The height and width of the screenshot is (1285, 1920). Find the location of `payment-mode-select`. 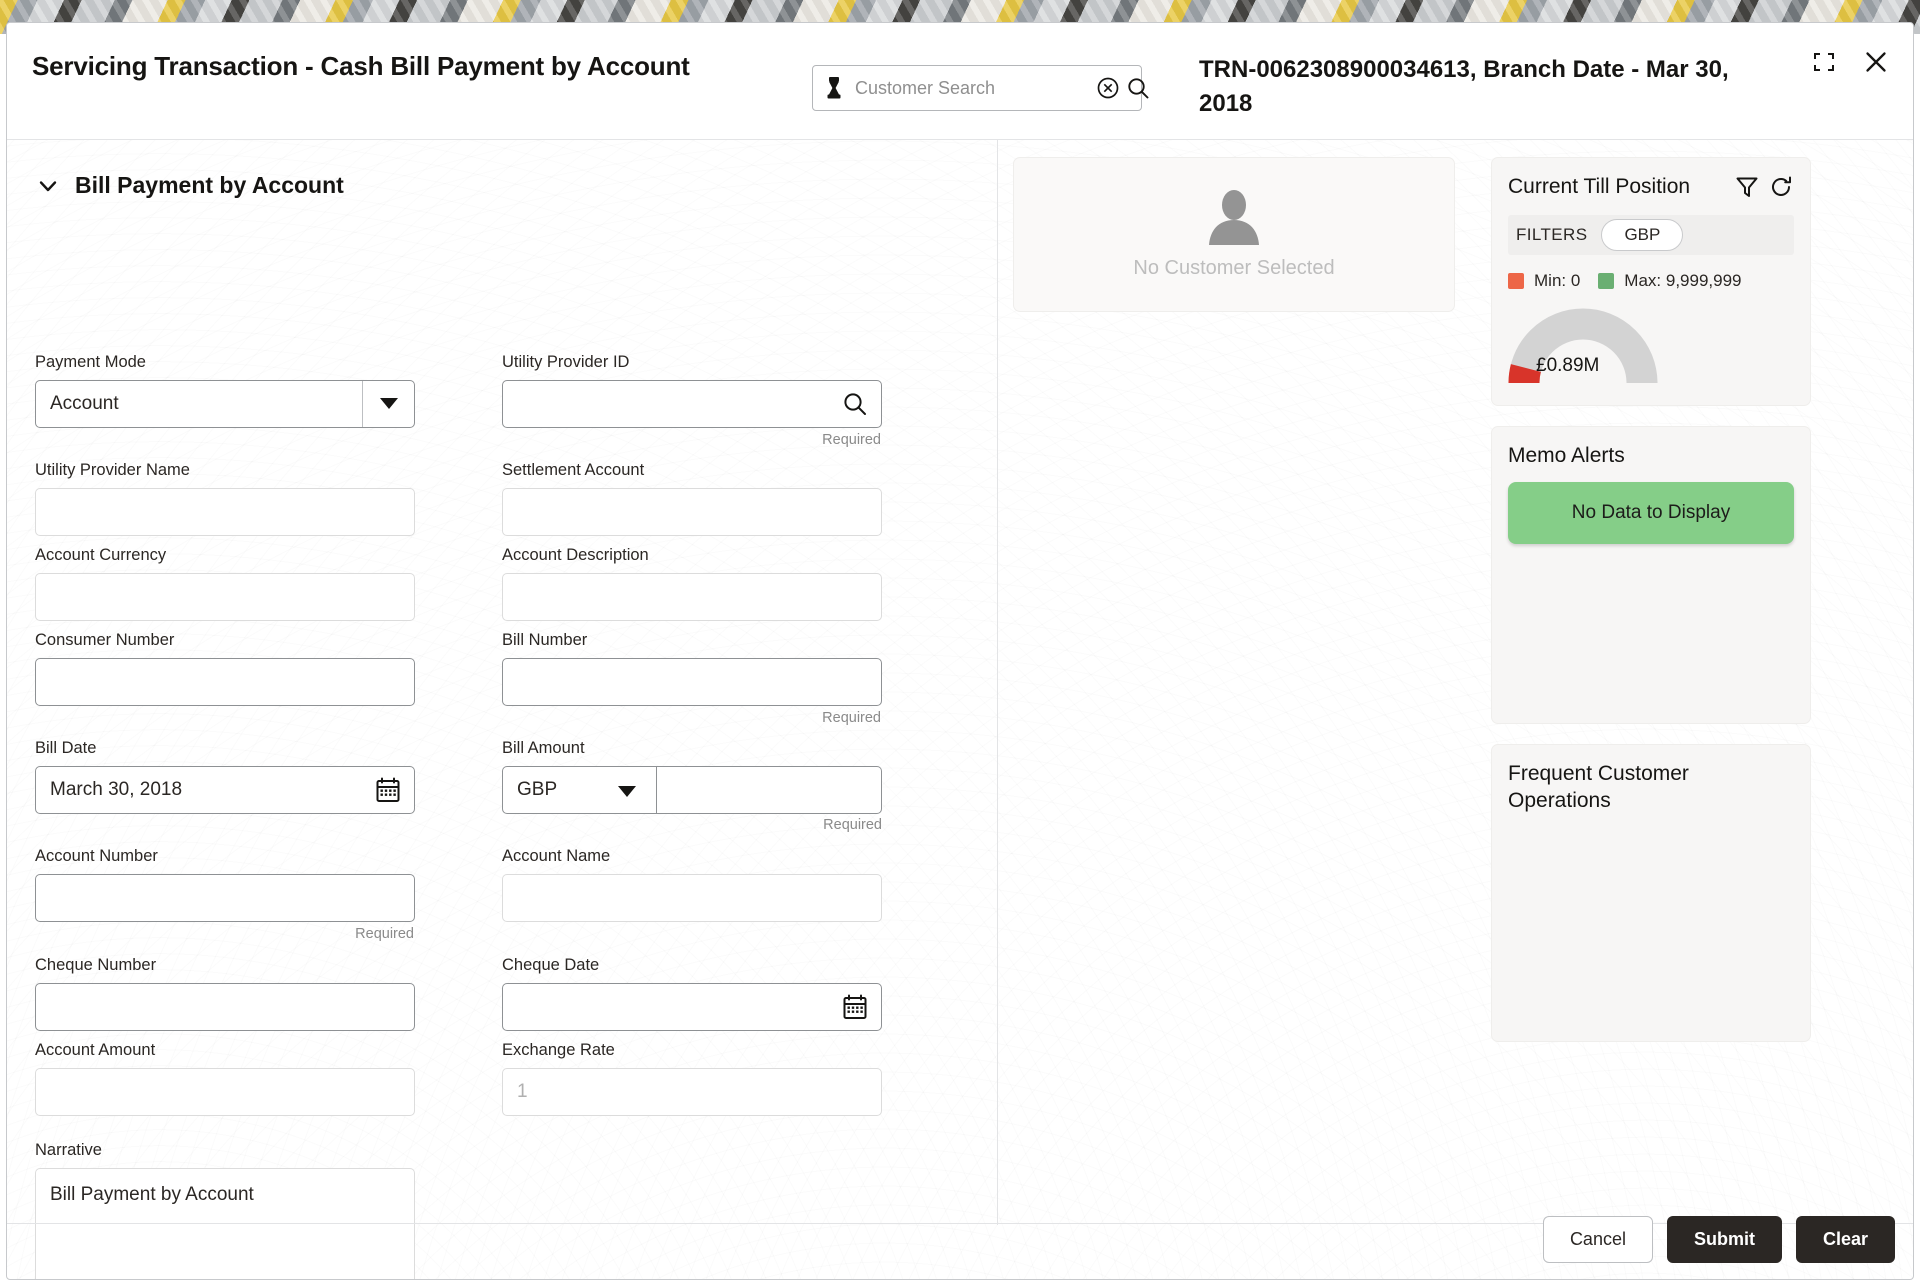

payment-mode-select is located at coordinates (225, 403).